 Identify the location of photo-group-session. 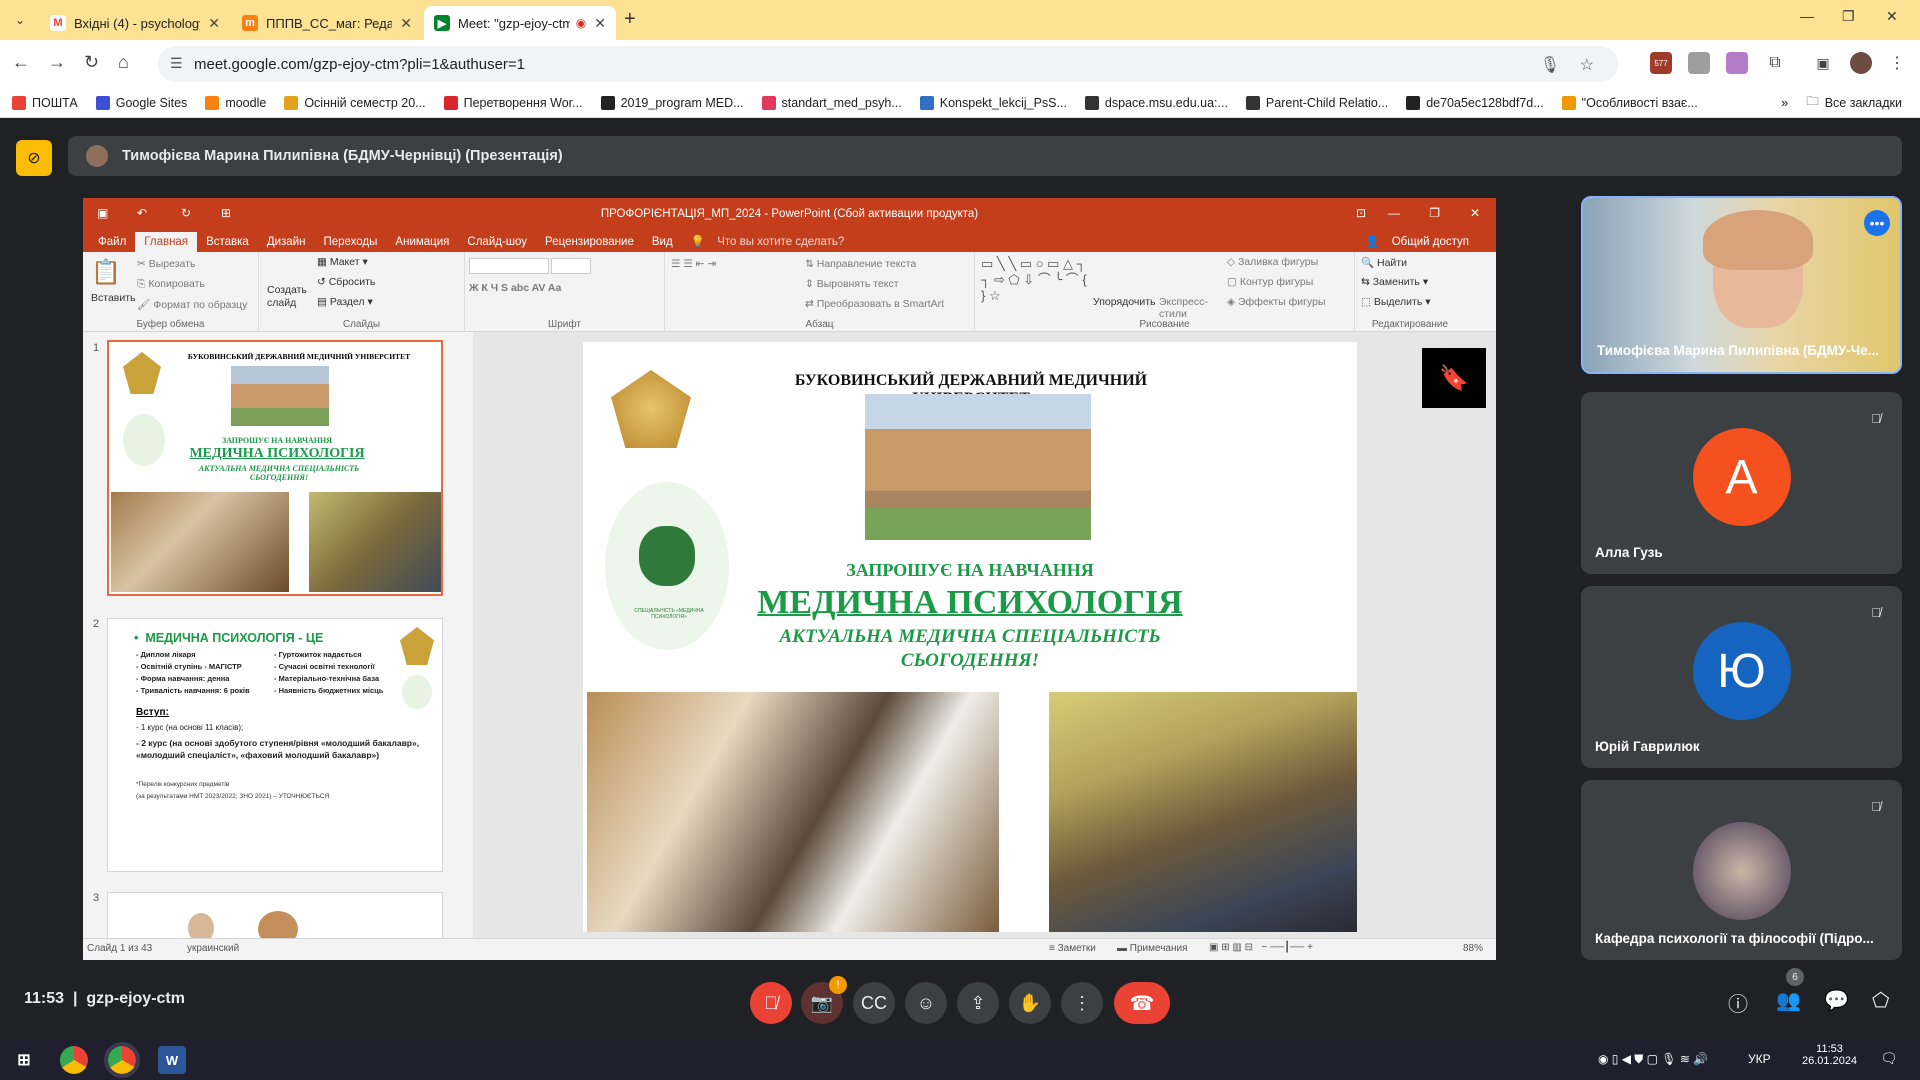
(375, 542).